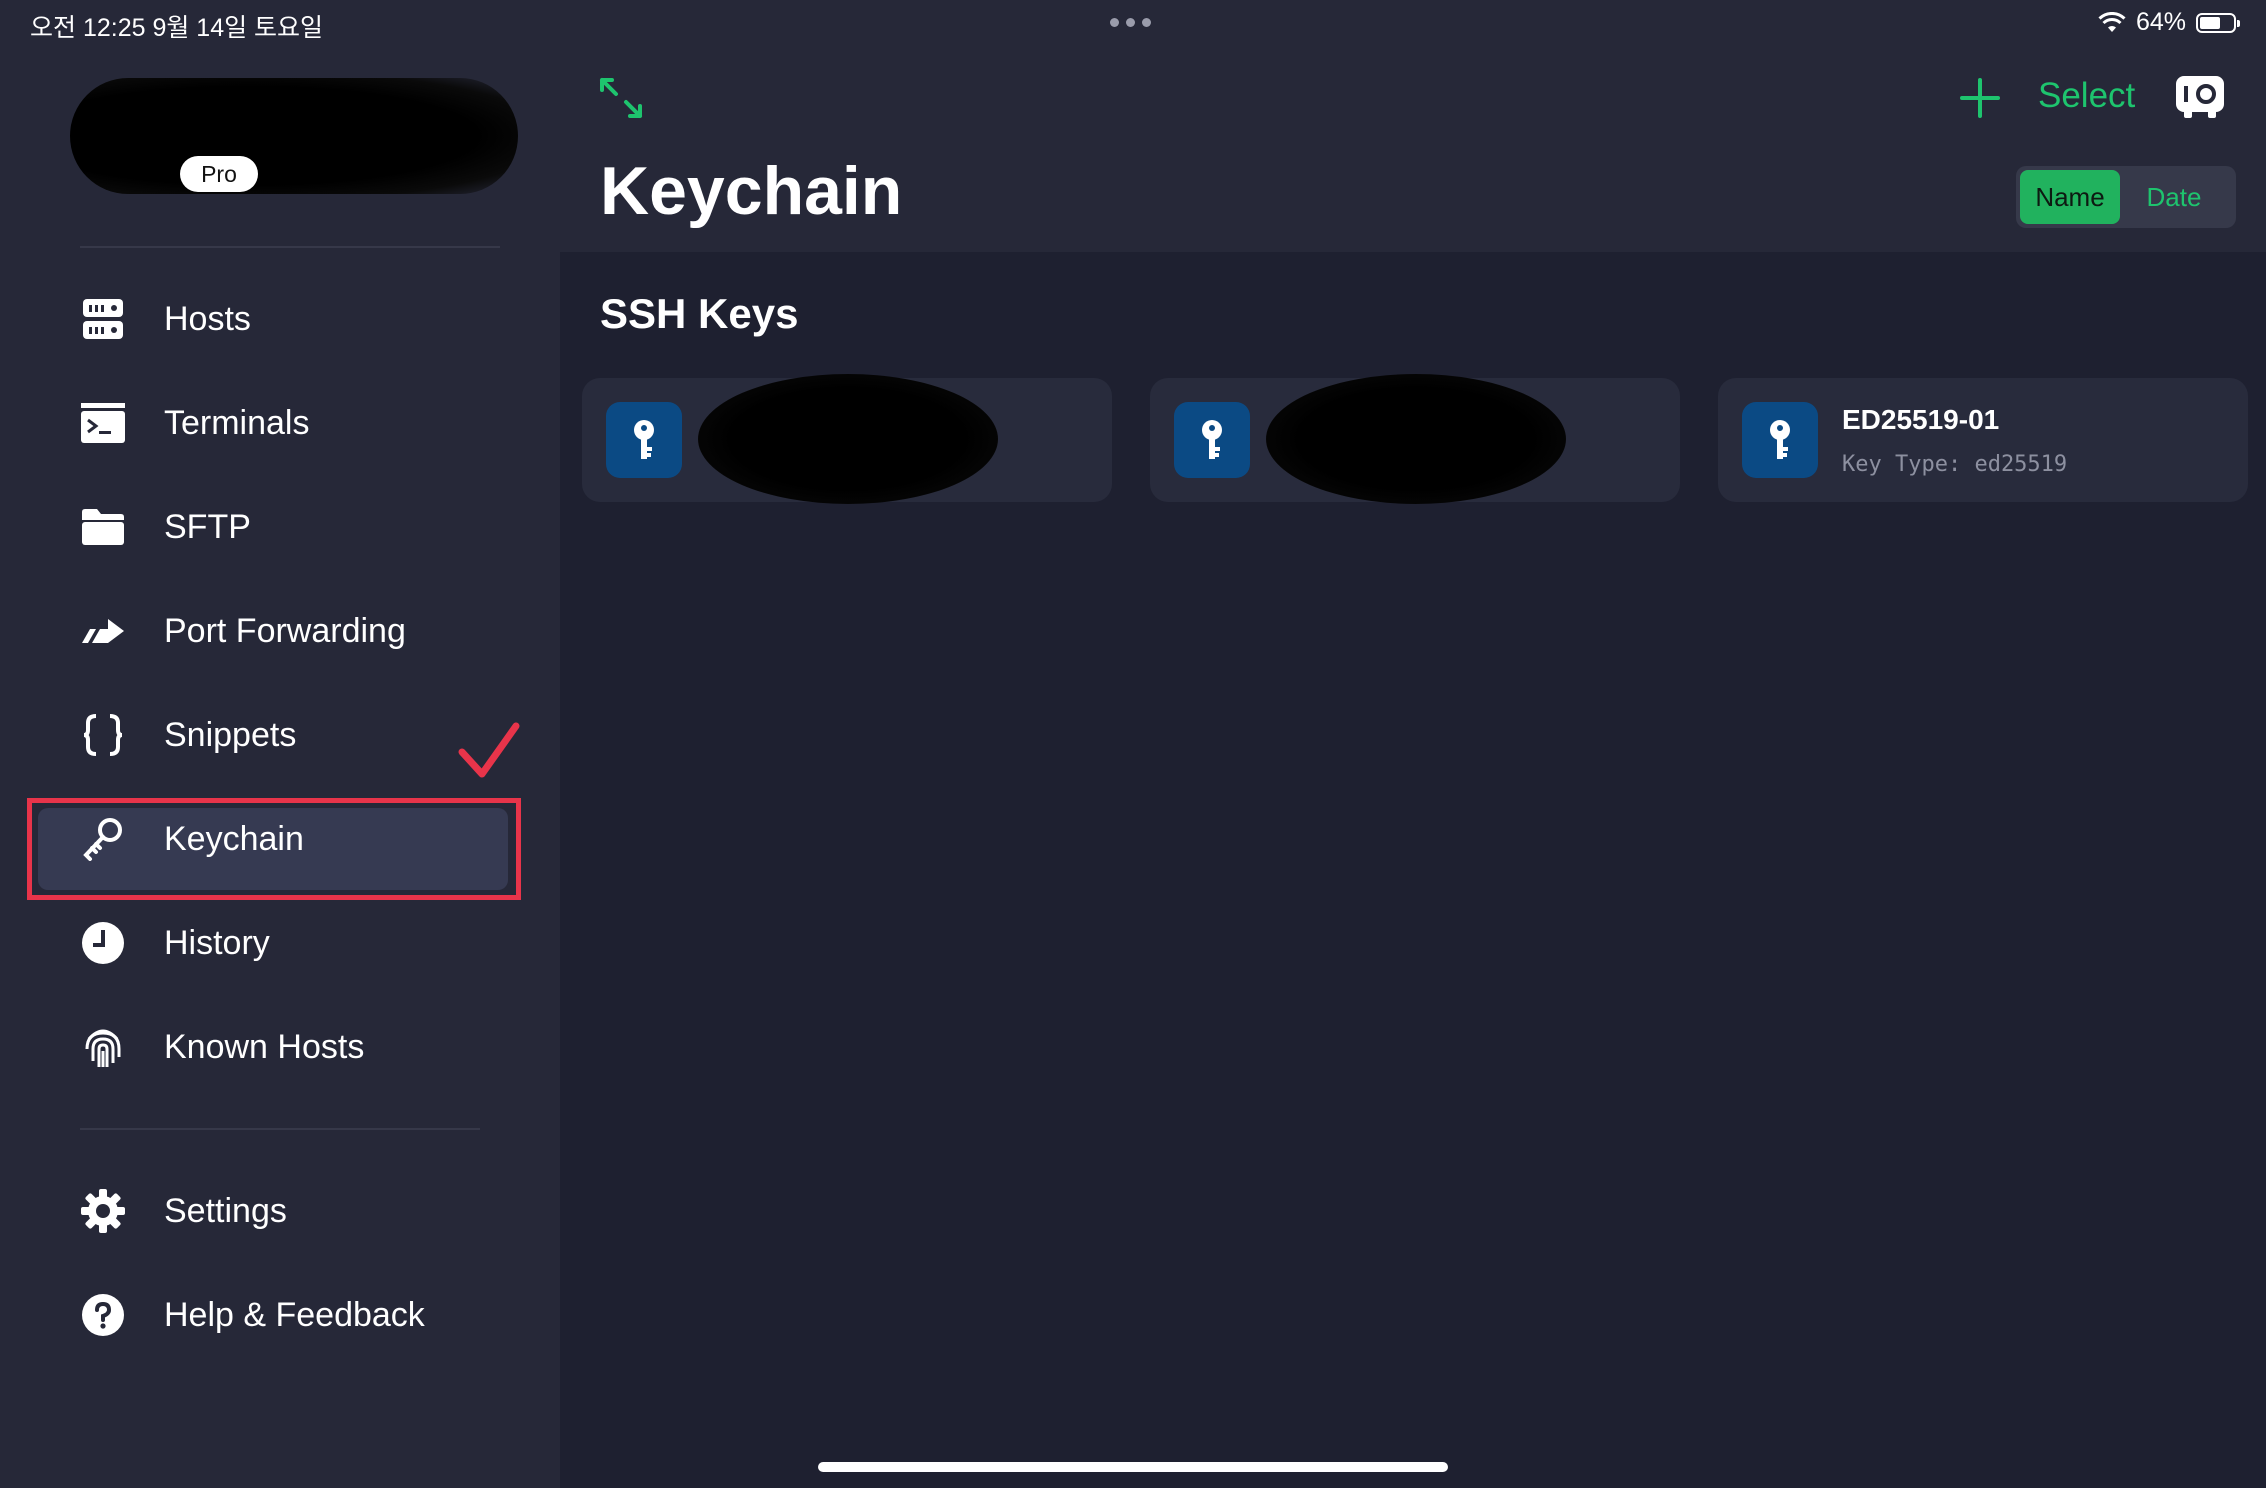 The image size is (2266, 1488). What do you see at coordinates (1130, 22) in the screenshot?
I see `multitasking-dots` at bounding box center [1130, 22].